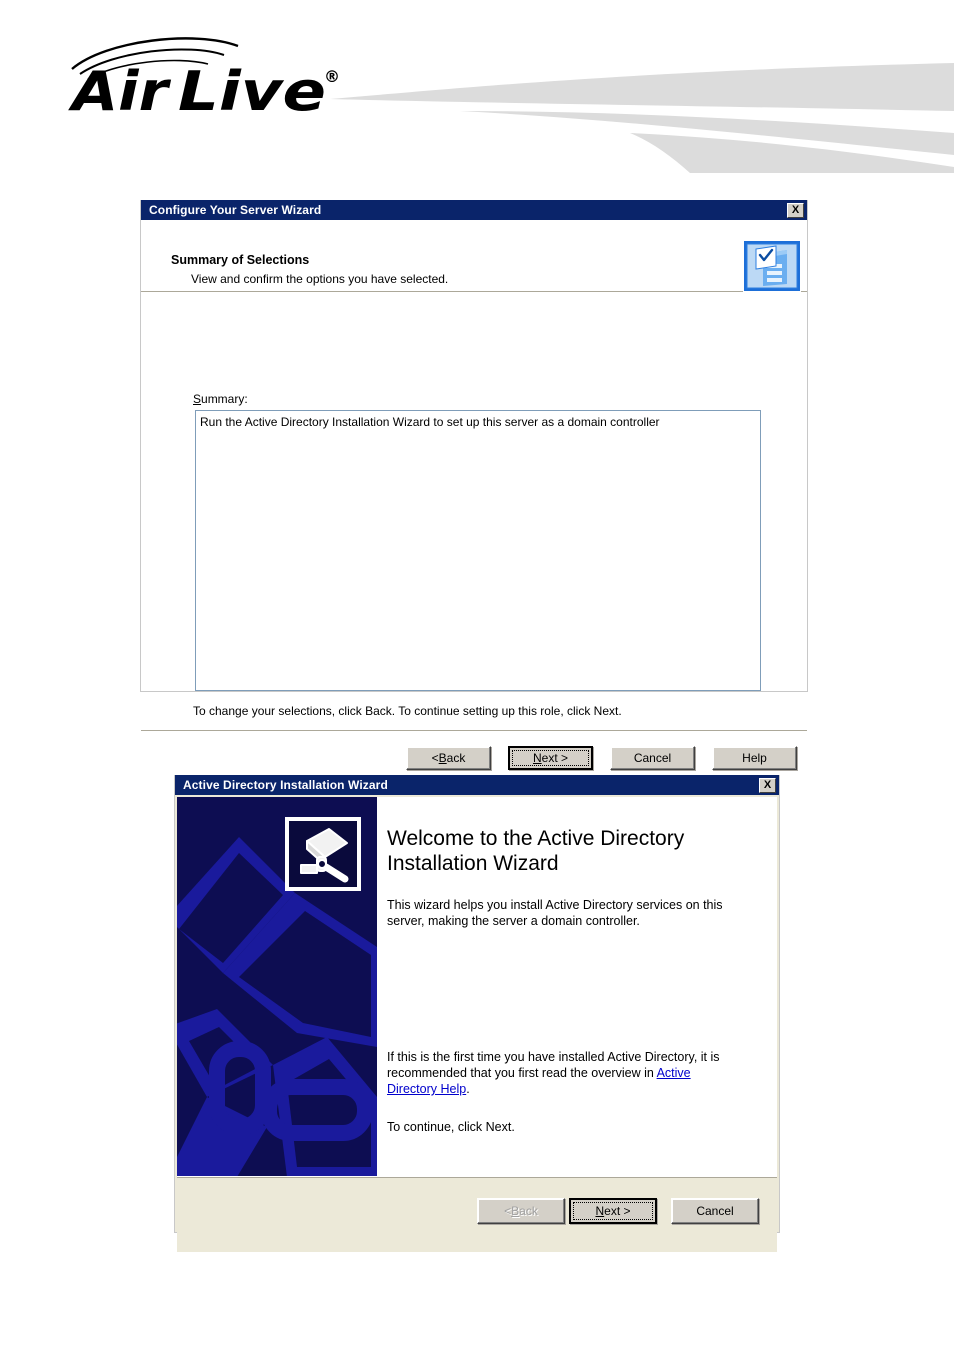 This screenshot has width=954, height=1350. I want to click on ad-titlebar: Active Directory Installation Wizard X, so click(477, 785).